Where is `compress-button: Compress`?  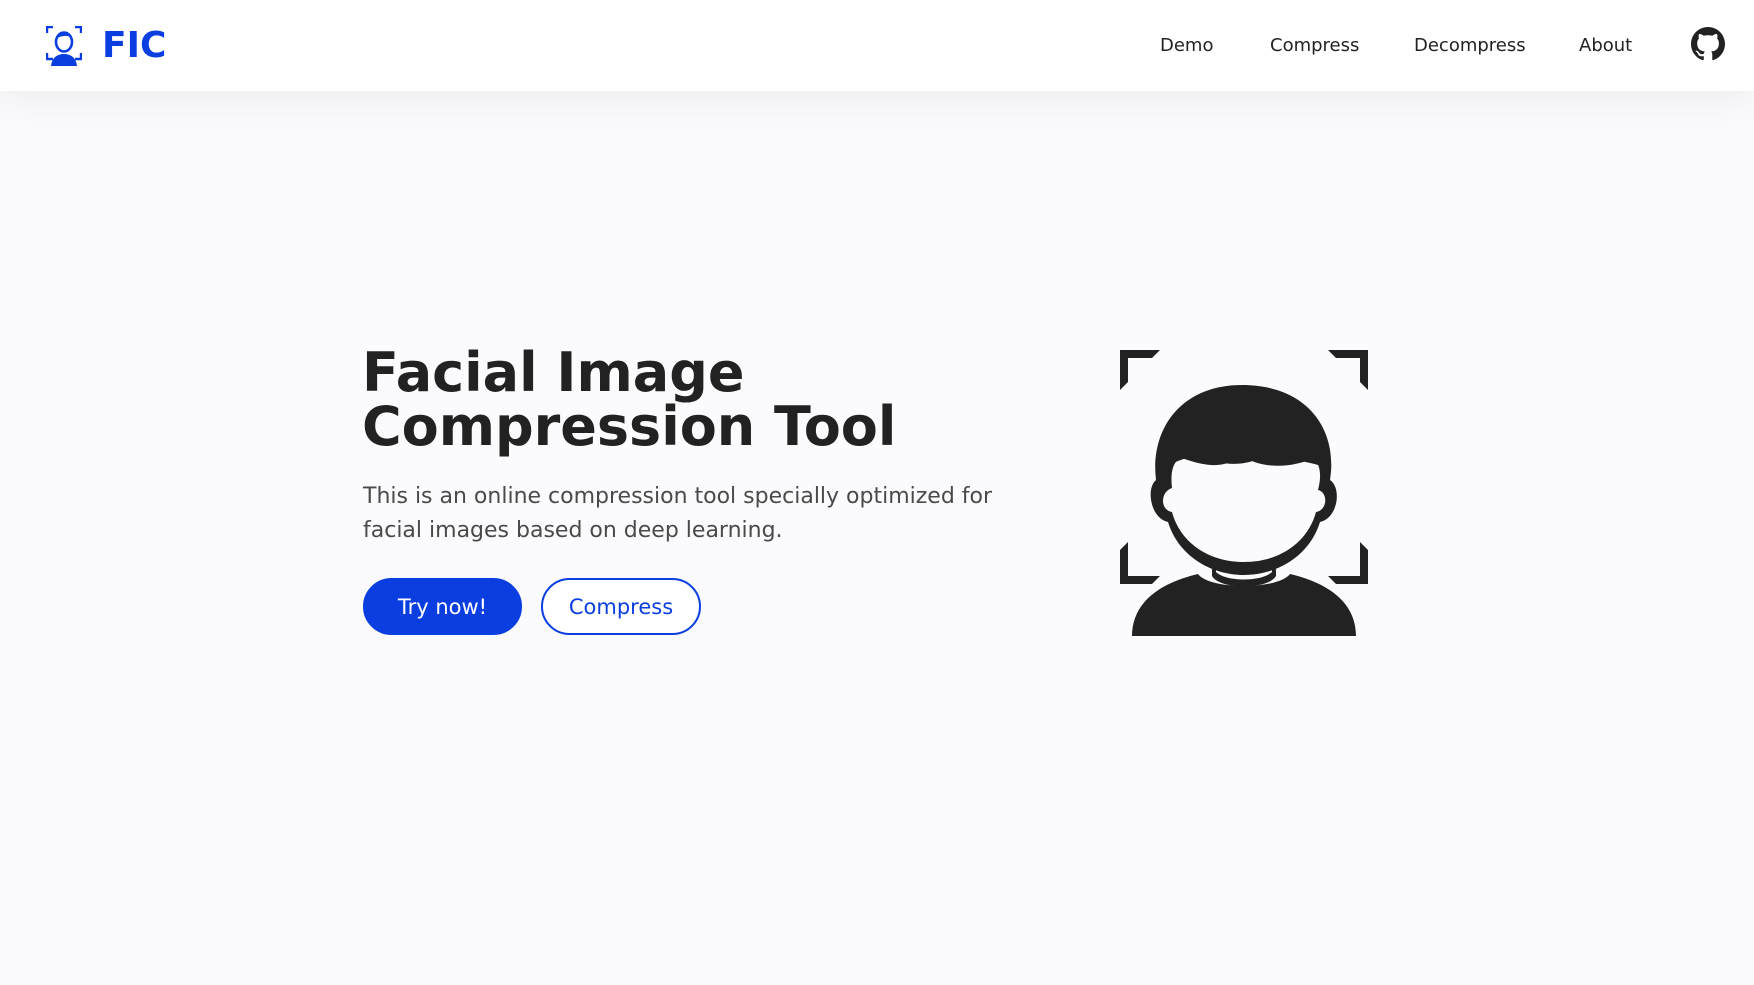
compress-button: Compress is located at coordinates (621, 606).